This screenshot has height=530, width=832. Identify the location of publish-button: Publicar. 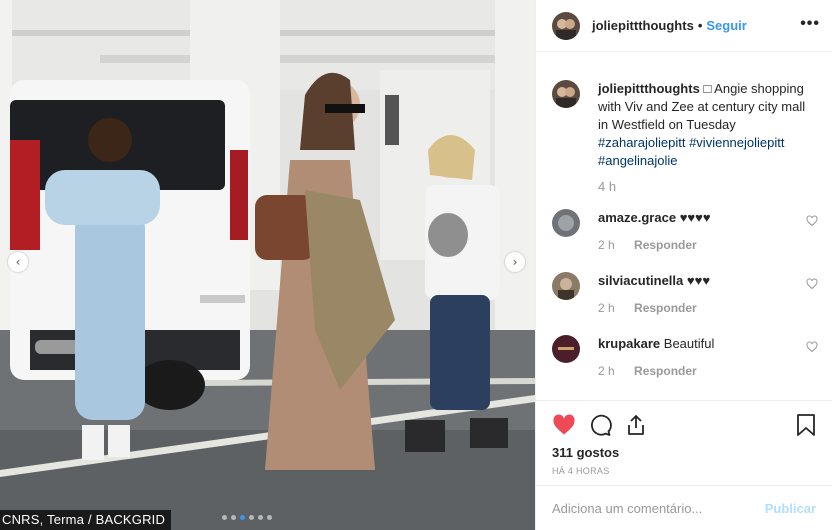
(790, 508).